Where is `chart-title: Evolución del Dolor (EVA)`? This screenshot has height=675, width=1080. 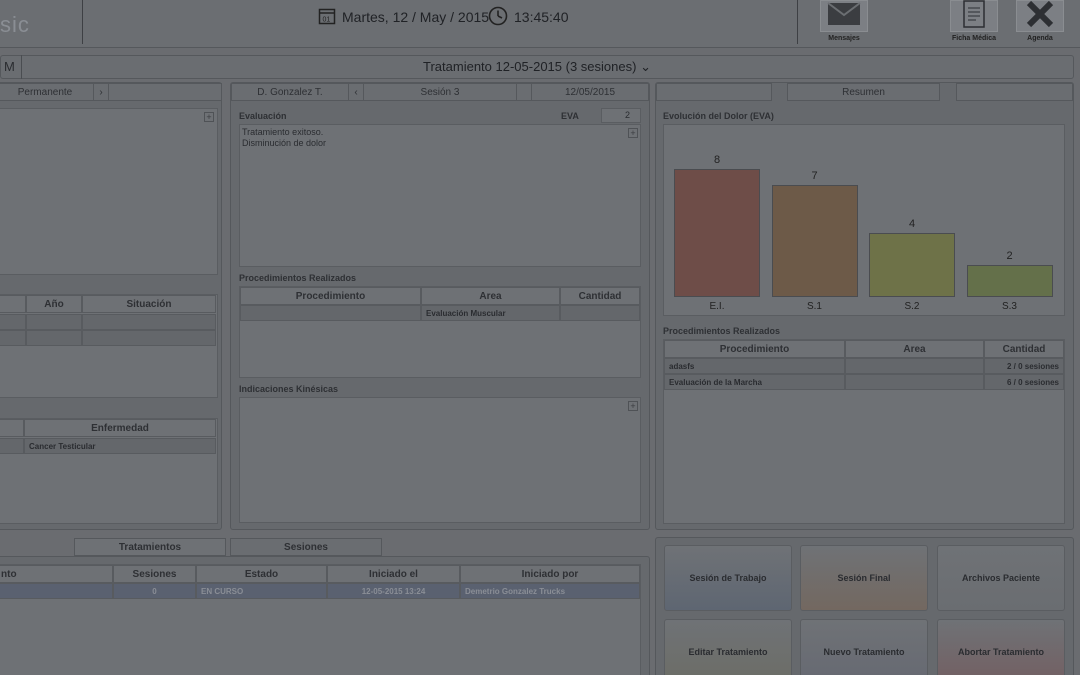 chart-title: Evolución del Dolor (EVA) is located at coordinates (718, 116).